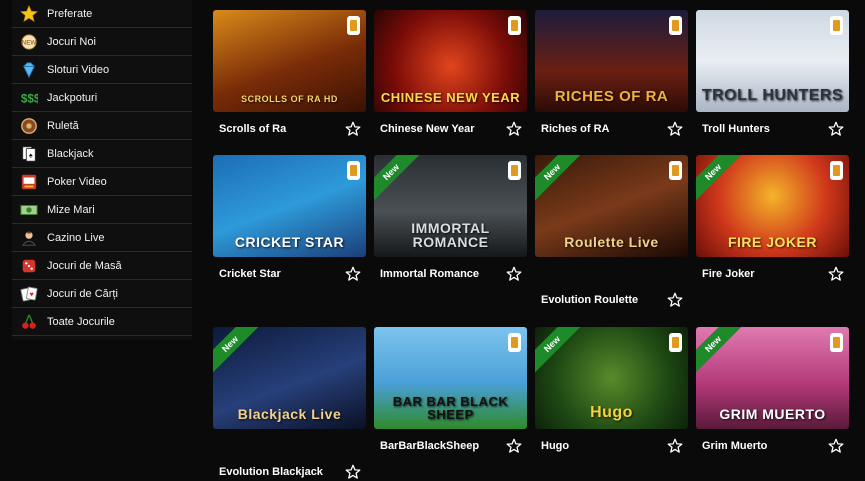 The image size is (865, 481). Describe the element at coordinates (611, 378) in the screenshot. I see `game-thumbnail: Hugo New` at that location.